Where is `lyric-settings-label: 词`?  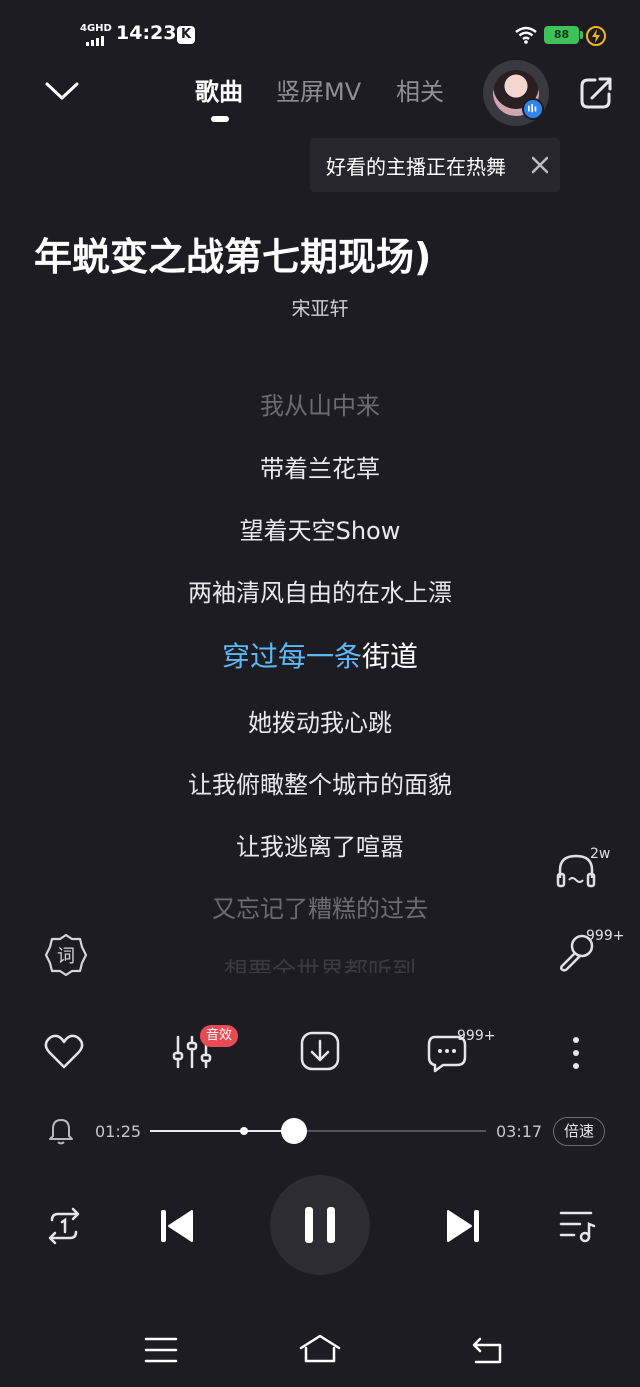 lyric-settings-label: 词 is located at coordinates (66, 956).